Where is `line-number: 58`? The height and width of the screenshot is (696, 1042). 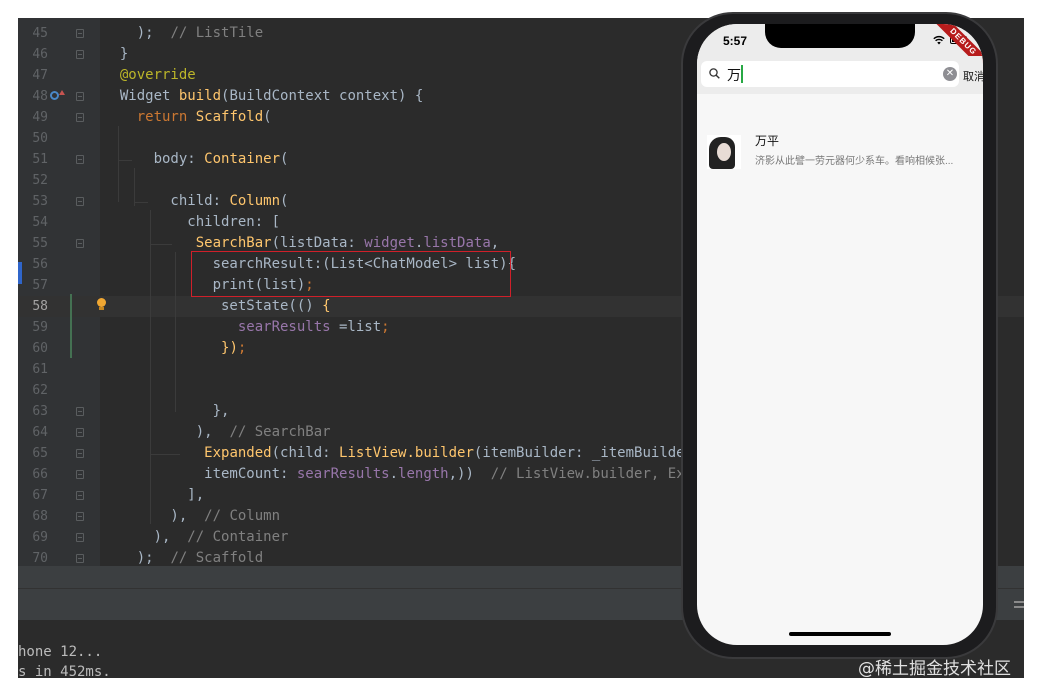 line-number: 58 is located at coordinates (40, 306).